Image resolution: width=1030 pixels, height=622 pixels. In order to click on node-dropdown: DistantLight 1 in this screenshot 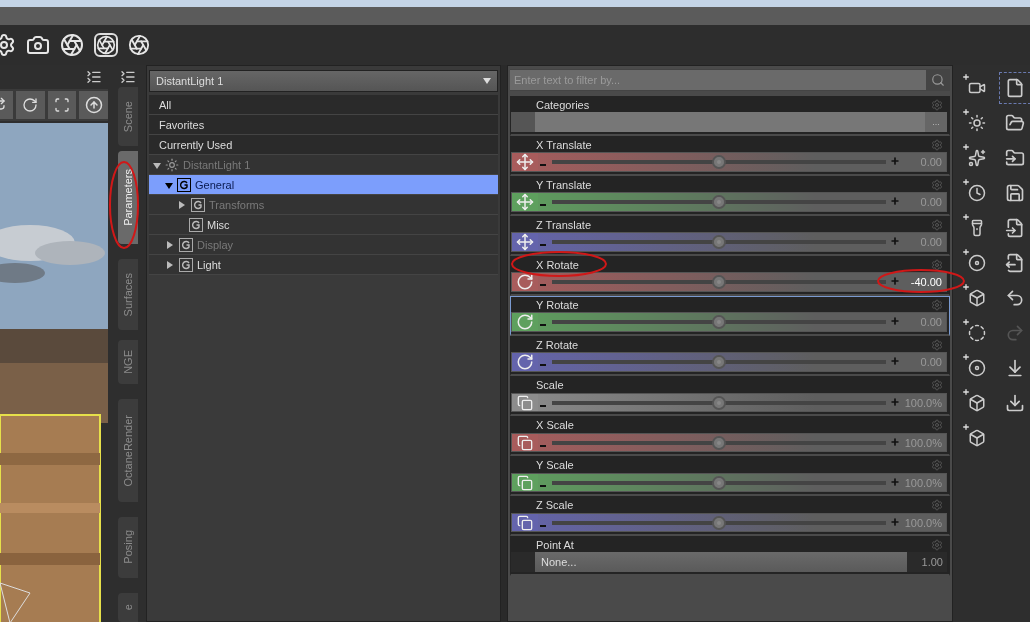, I will do `click(323, 81)`.